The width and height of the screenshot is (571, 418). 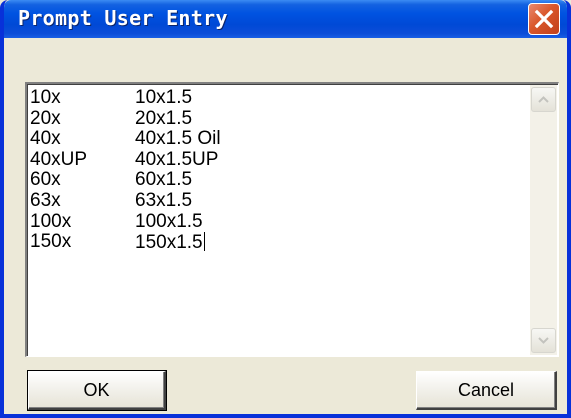 I want to click on text-line: 10x 10x1.5, so click(x=279, y=98).